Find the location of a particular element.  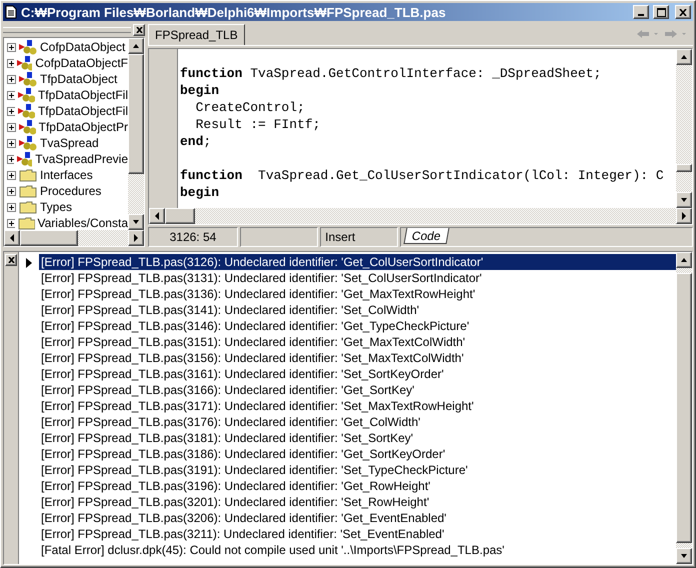

message-line: [Error] FPSpread_TLB.pas(3191): Undeclared identifier: 'Set_TypeCheckPicture' is located at coordinates (357, 470).